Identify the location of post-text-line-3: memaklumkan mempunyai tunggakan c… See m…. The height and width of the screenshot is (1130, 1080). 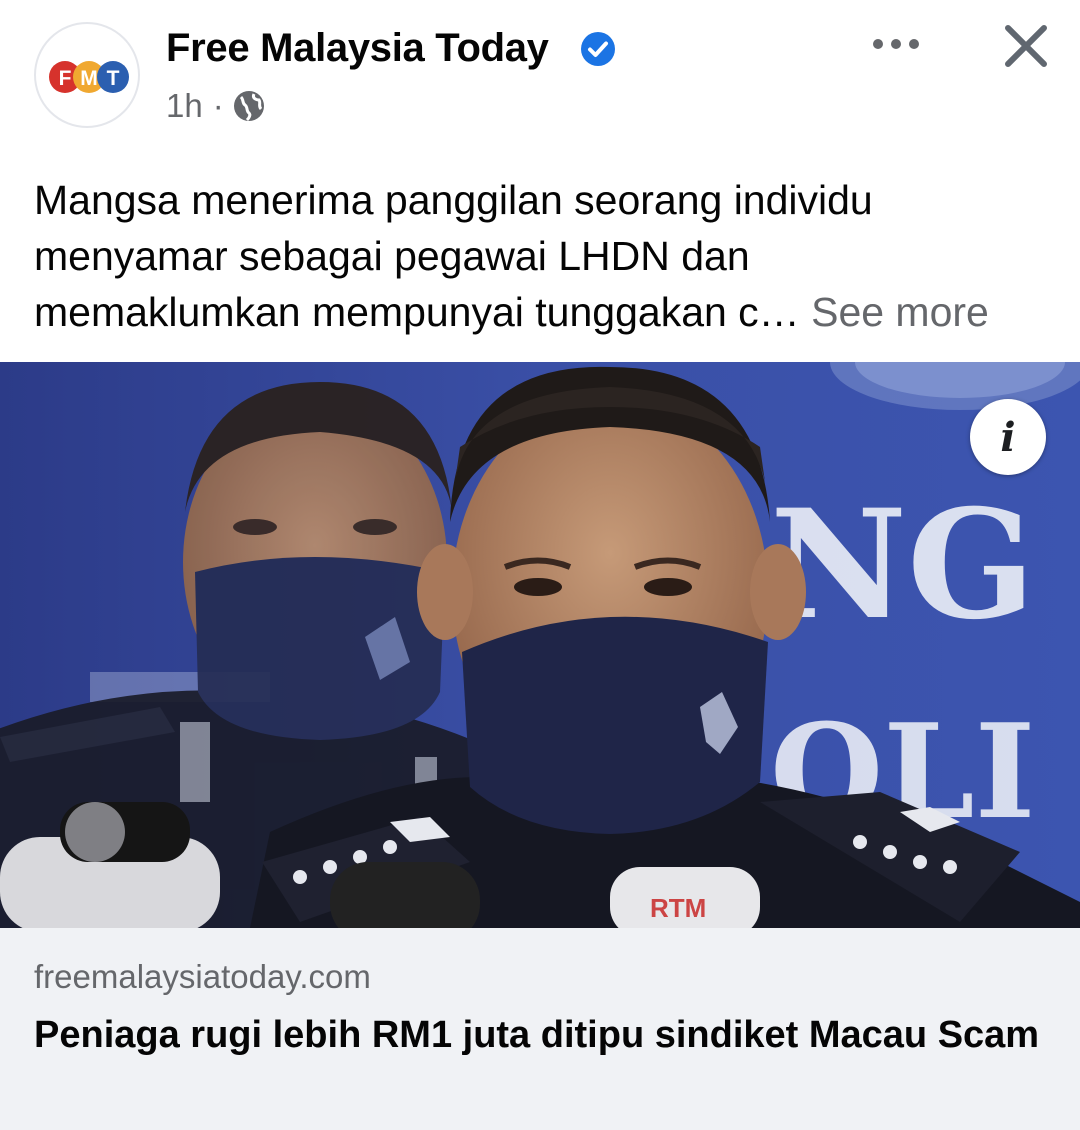
(544, 312).